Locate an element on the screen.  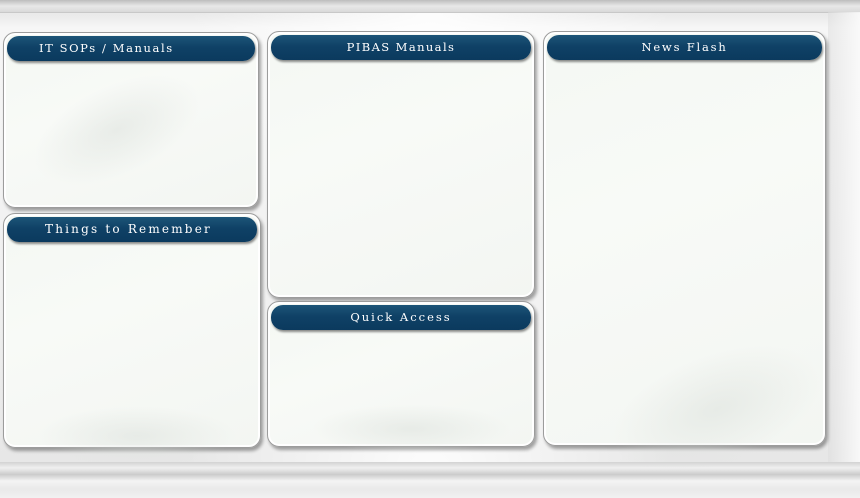
panel-it-sops-manuals: IT SOPs / Manuals is located at coordinates (131, 120).